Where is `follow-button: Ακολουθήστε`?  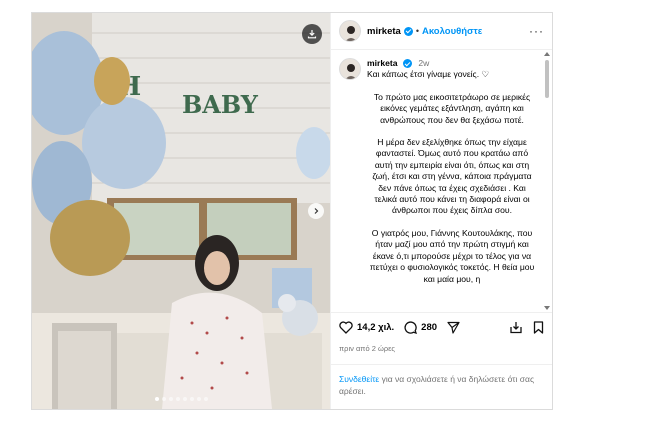 follow-button: Ακολουθήστε is located at coordinates (452, 31).